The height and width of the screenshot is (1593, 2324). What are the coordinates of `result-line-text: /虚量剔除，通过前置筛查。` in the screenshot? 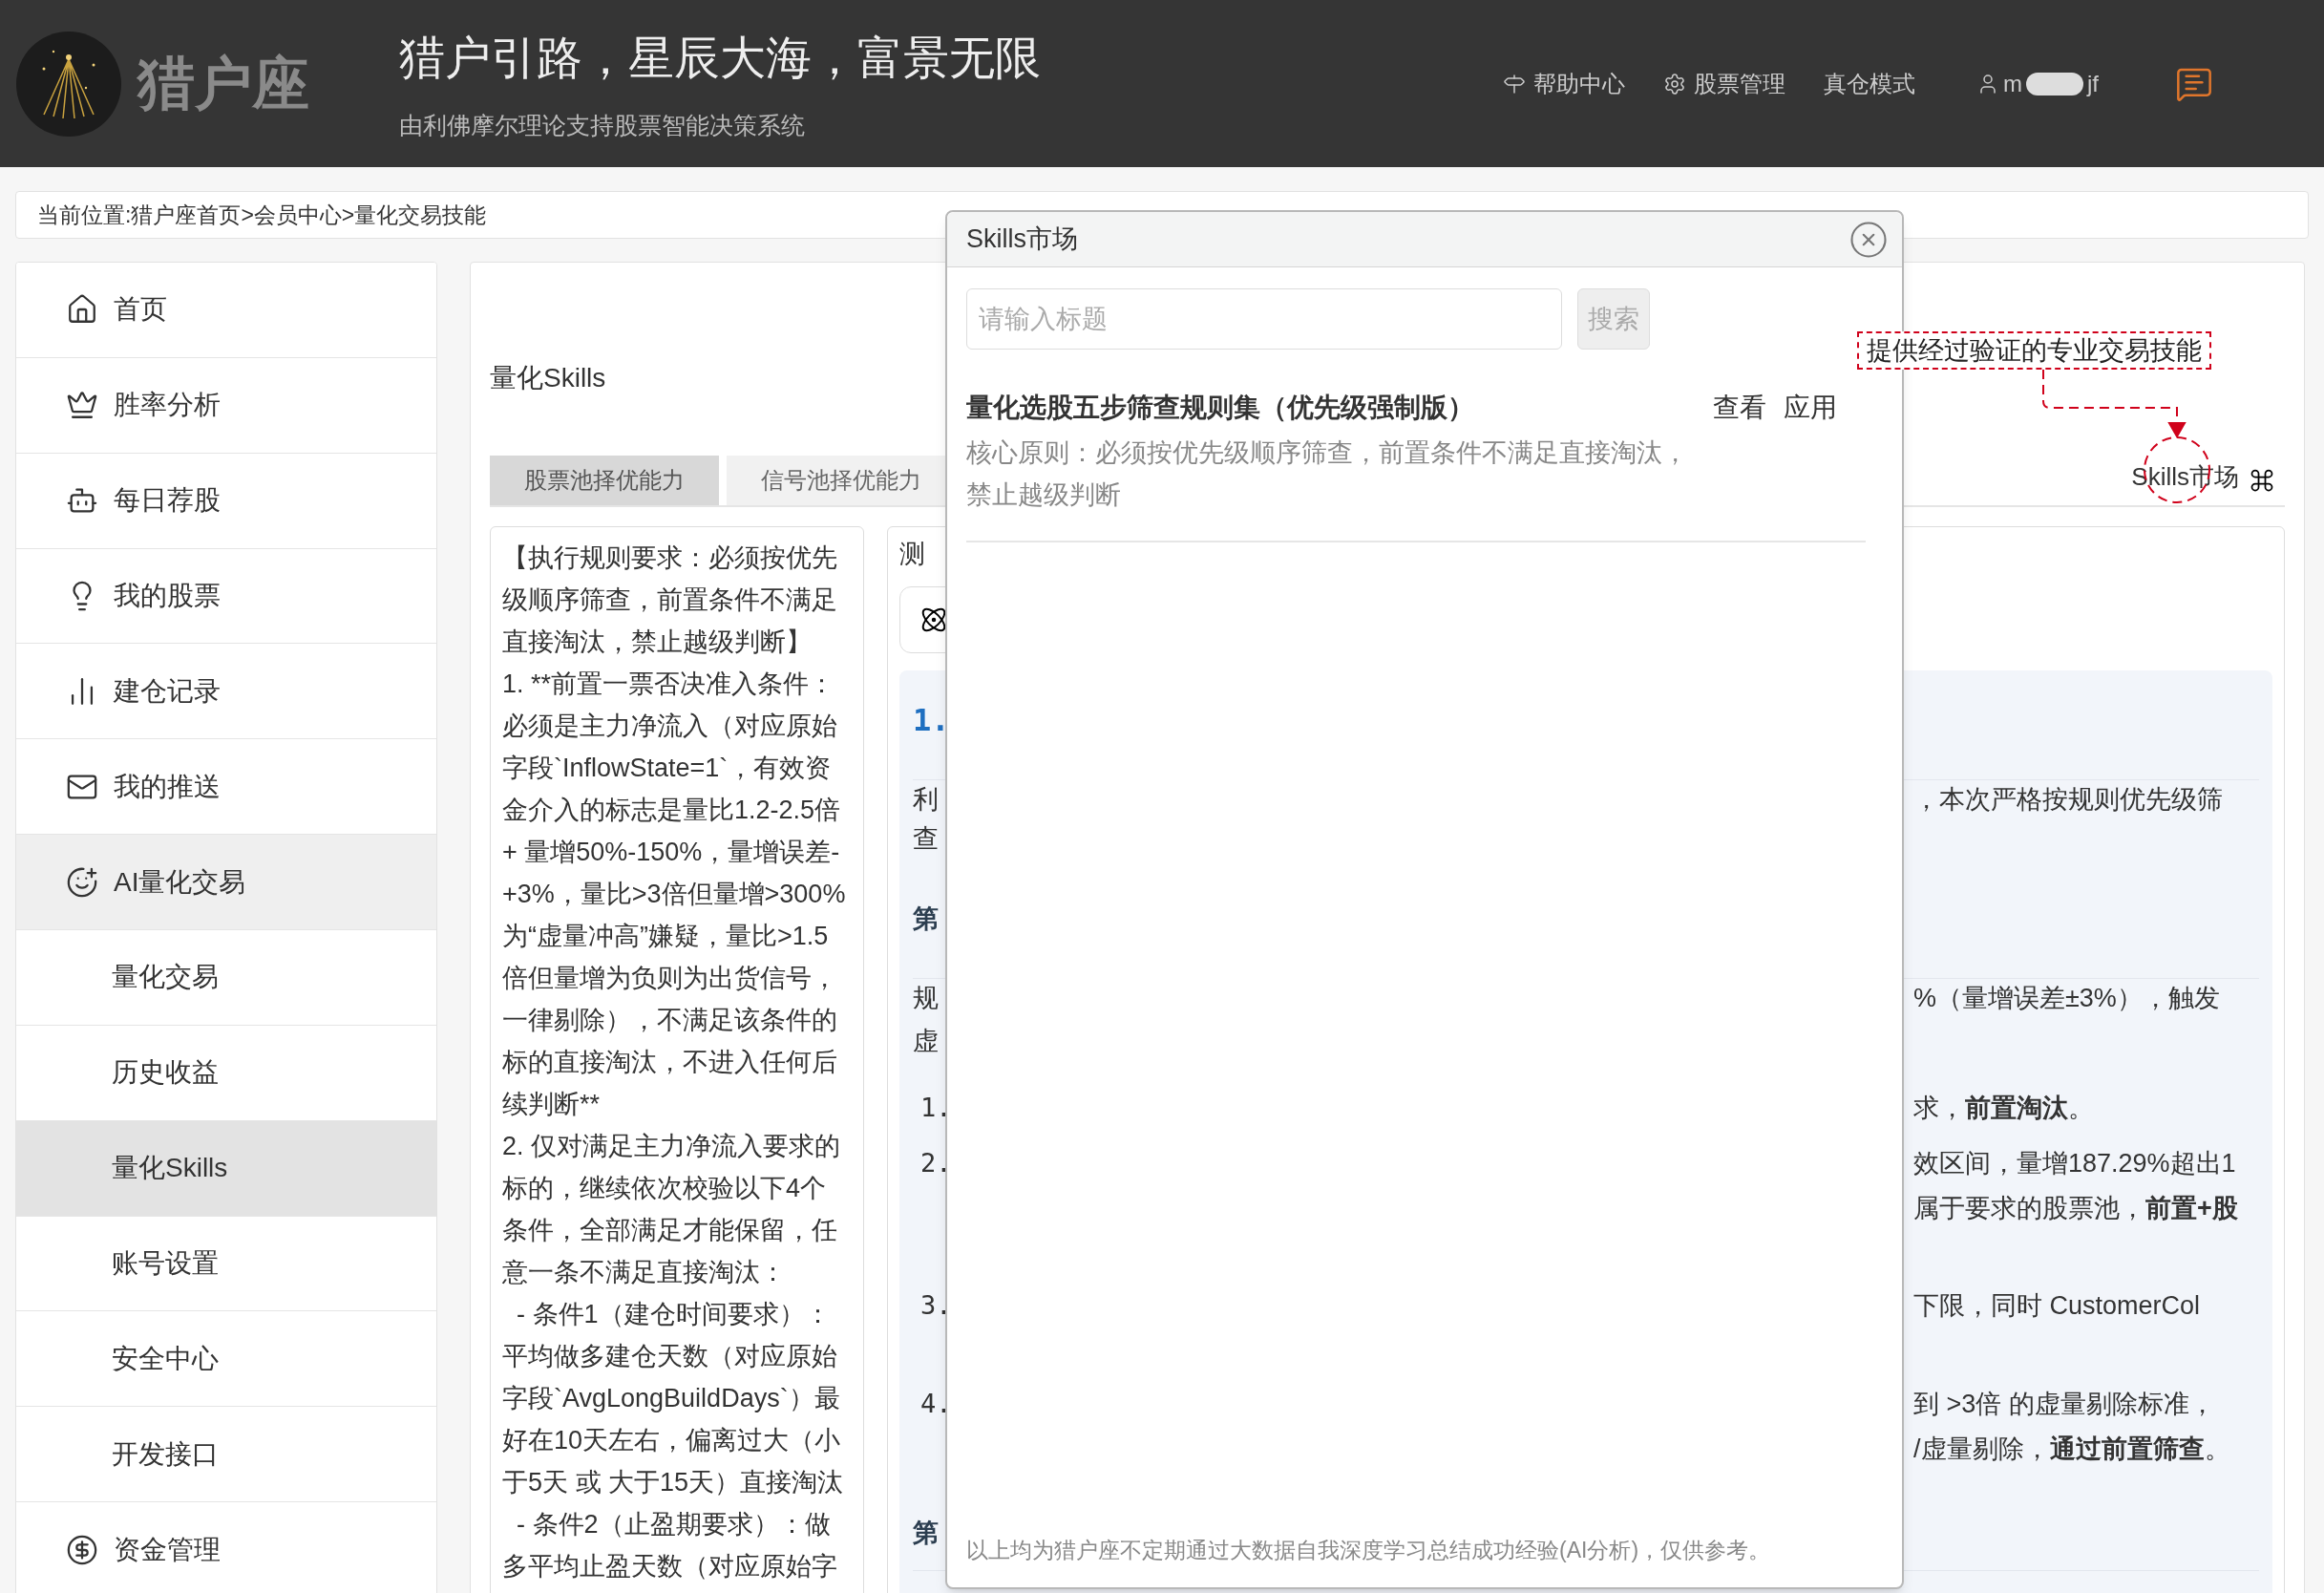 It's located at (2071, 1448).